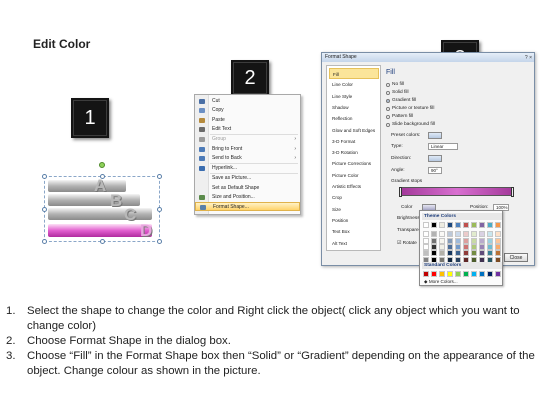 The image size is (560, 420). Describe the element at coordinates (435, 158) in the screenshot. I see `direction-button` at that location.